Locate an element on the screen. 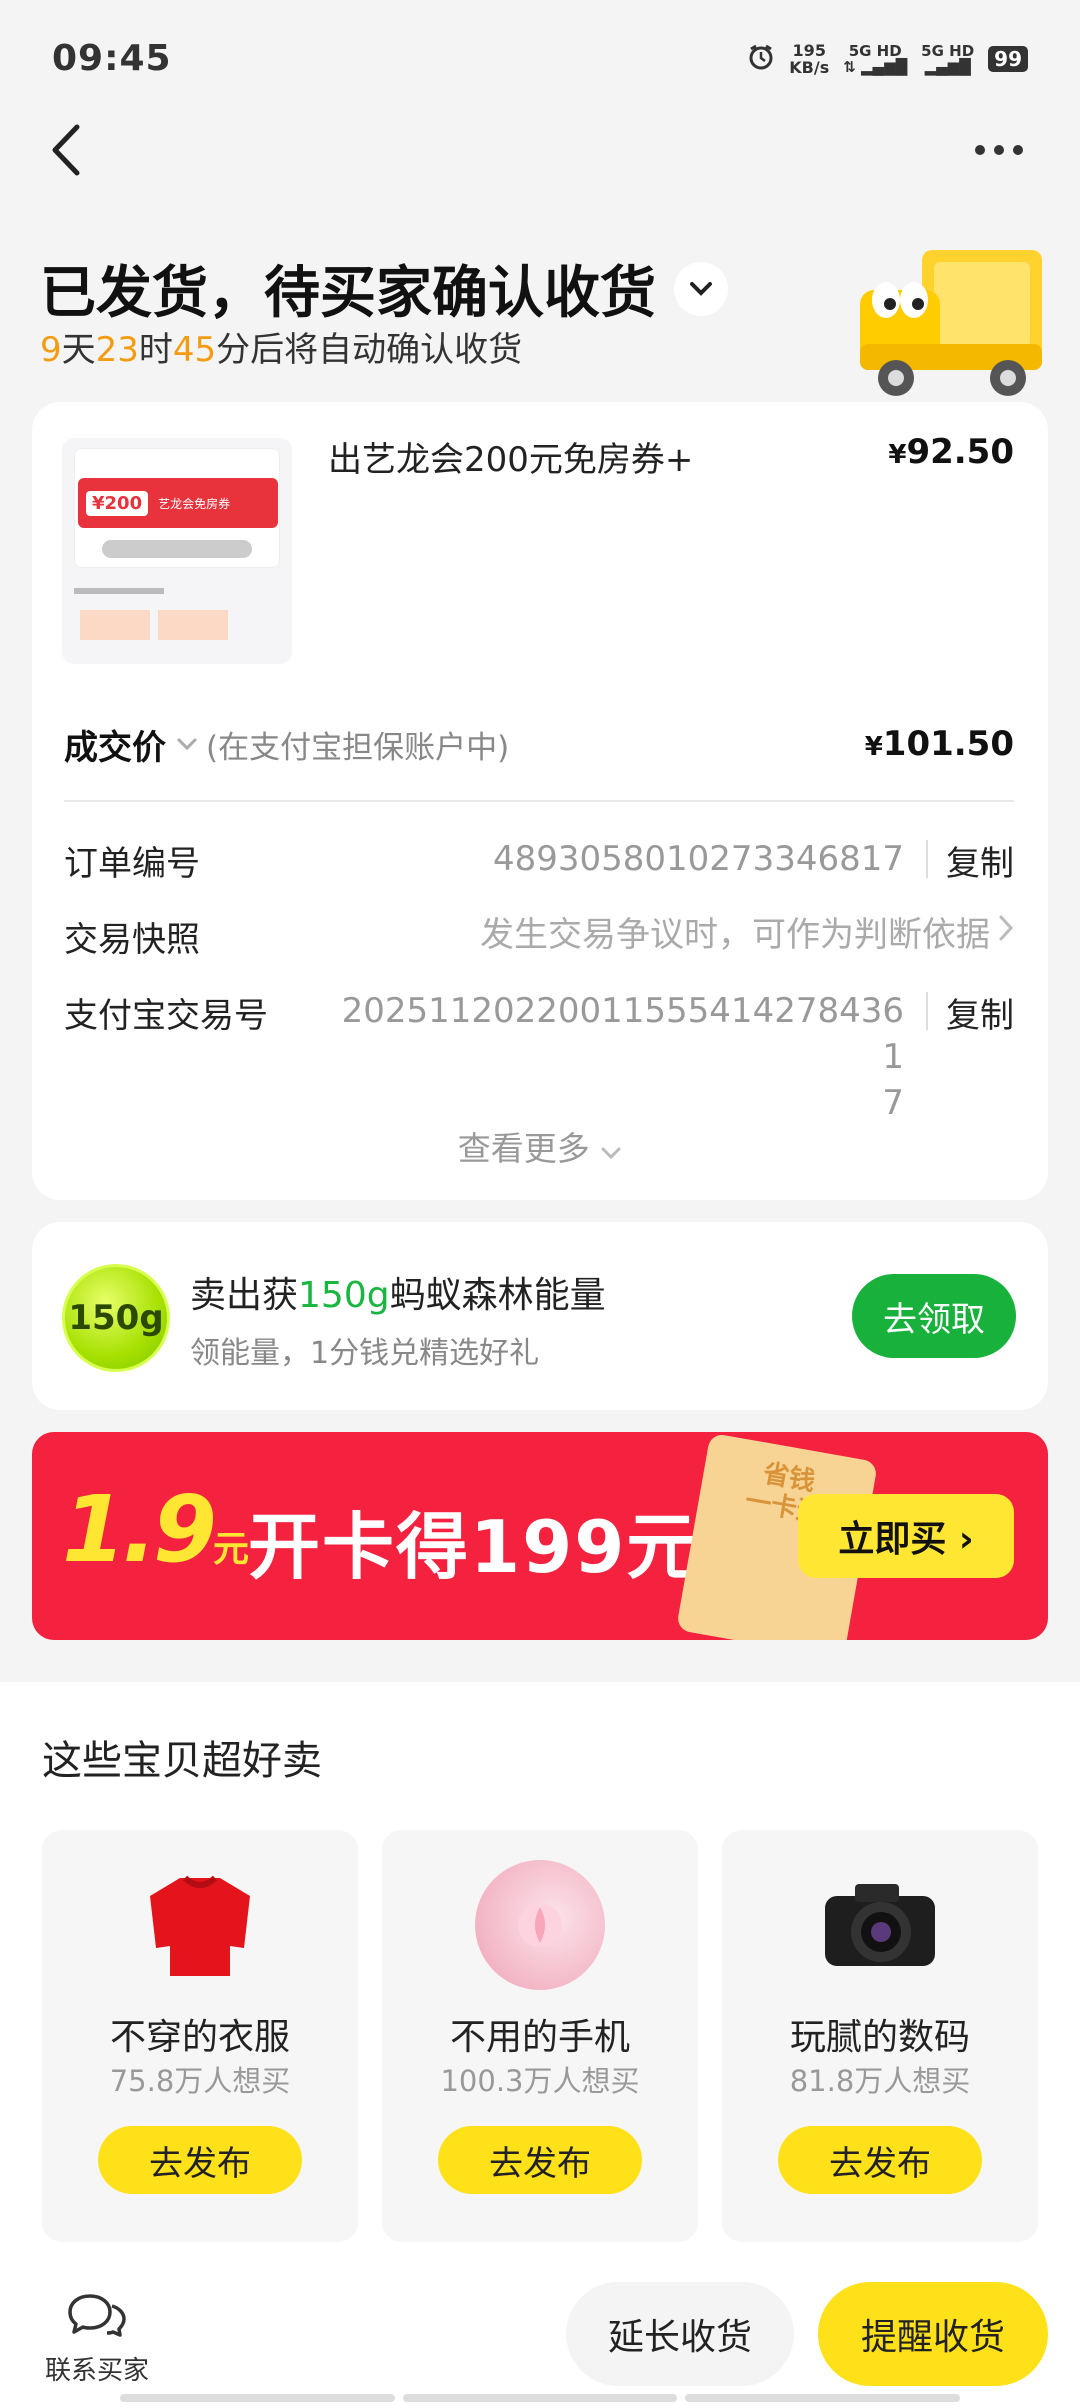 The width and height of the screenshot is (1080, 2408). auto-confirm-countdown: 9天23时45分后将自动确认收货 is located at coordinates (281, 350).